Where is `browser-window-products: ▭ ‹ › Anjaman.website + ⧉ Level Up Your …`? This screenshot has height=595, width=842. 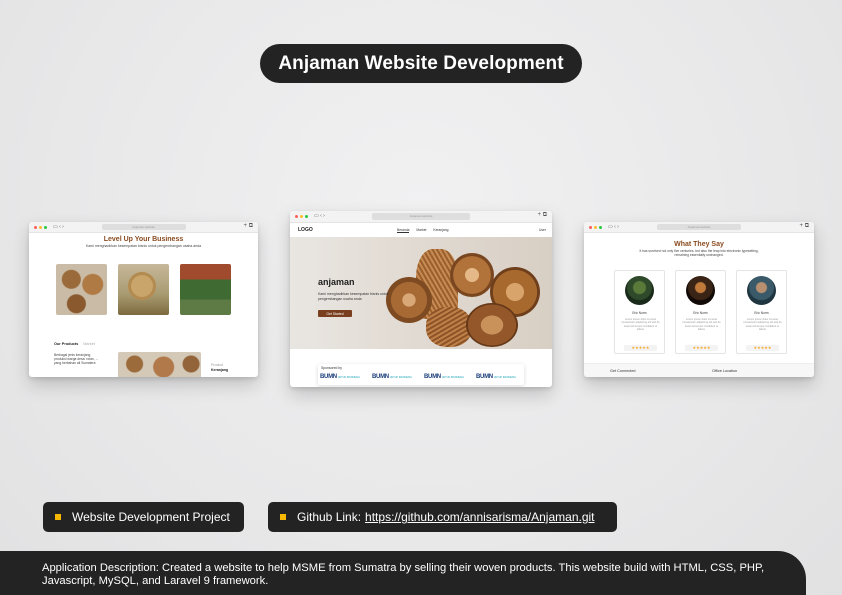 browser-window-products: ▭ ‹ › Anjaman.website + ⧉ Level Up Your … is located at coordinates (143, 299).